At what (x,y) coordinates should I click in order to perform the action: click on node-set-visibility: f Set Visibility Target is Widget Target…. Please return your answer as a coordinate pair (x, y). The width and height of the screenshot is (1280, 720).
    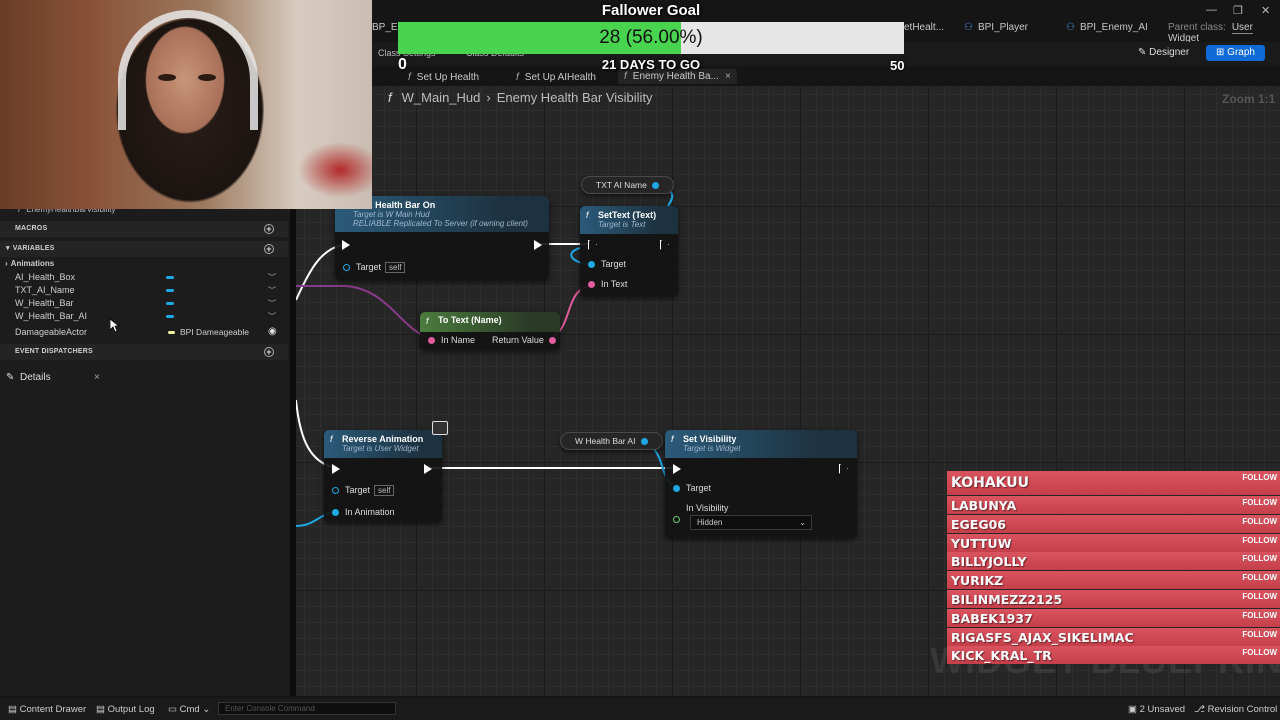
    Looking at the image, I should click on (761, 484).